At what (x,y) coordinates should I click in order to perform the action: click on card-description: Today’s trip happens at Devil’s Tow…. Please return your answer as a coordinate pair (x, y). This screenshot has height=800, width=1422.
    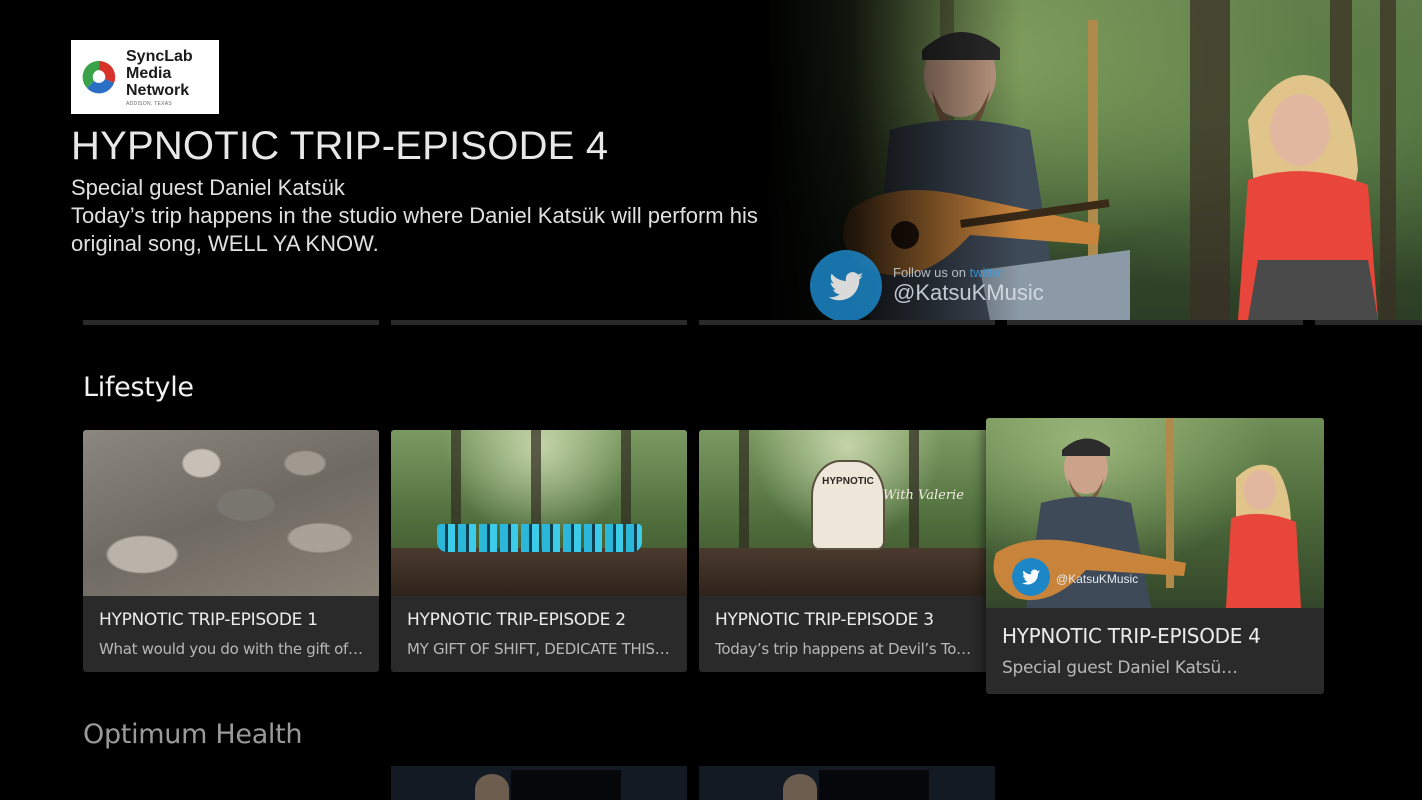
    Looking at the image, I should click on (848, 649).